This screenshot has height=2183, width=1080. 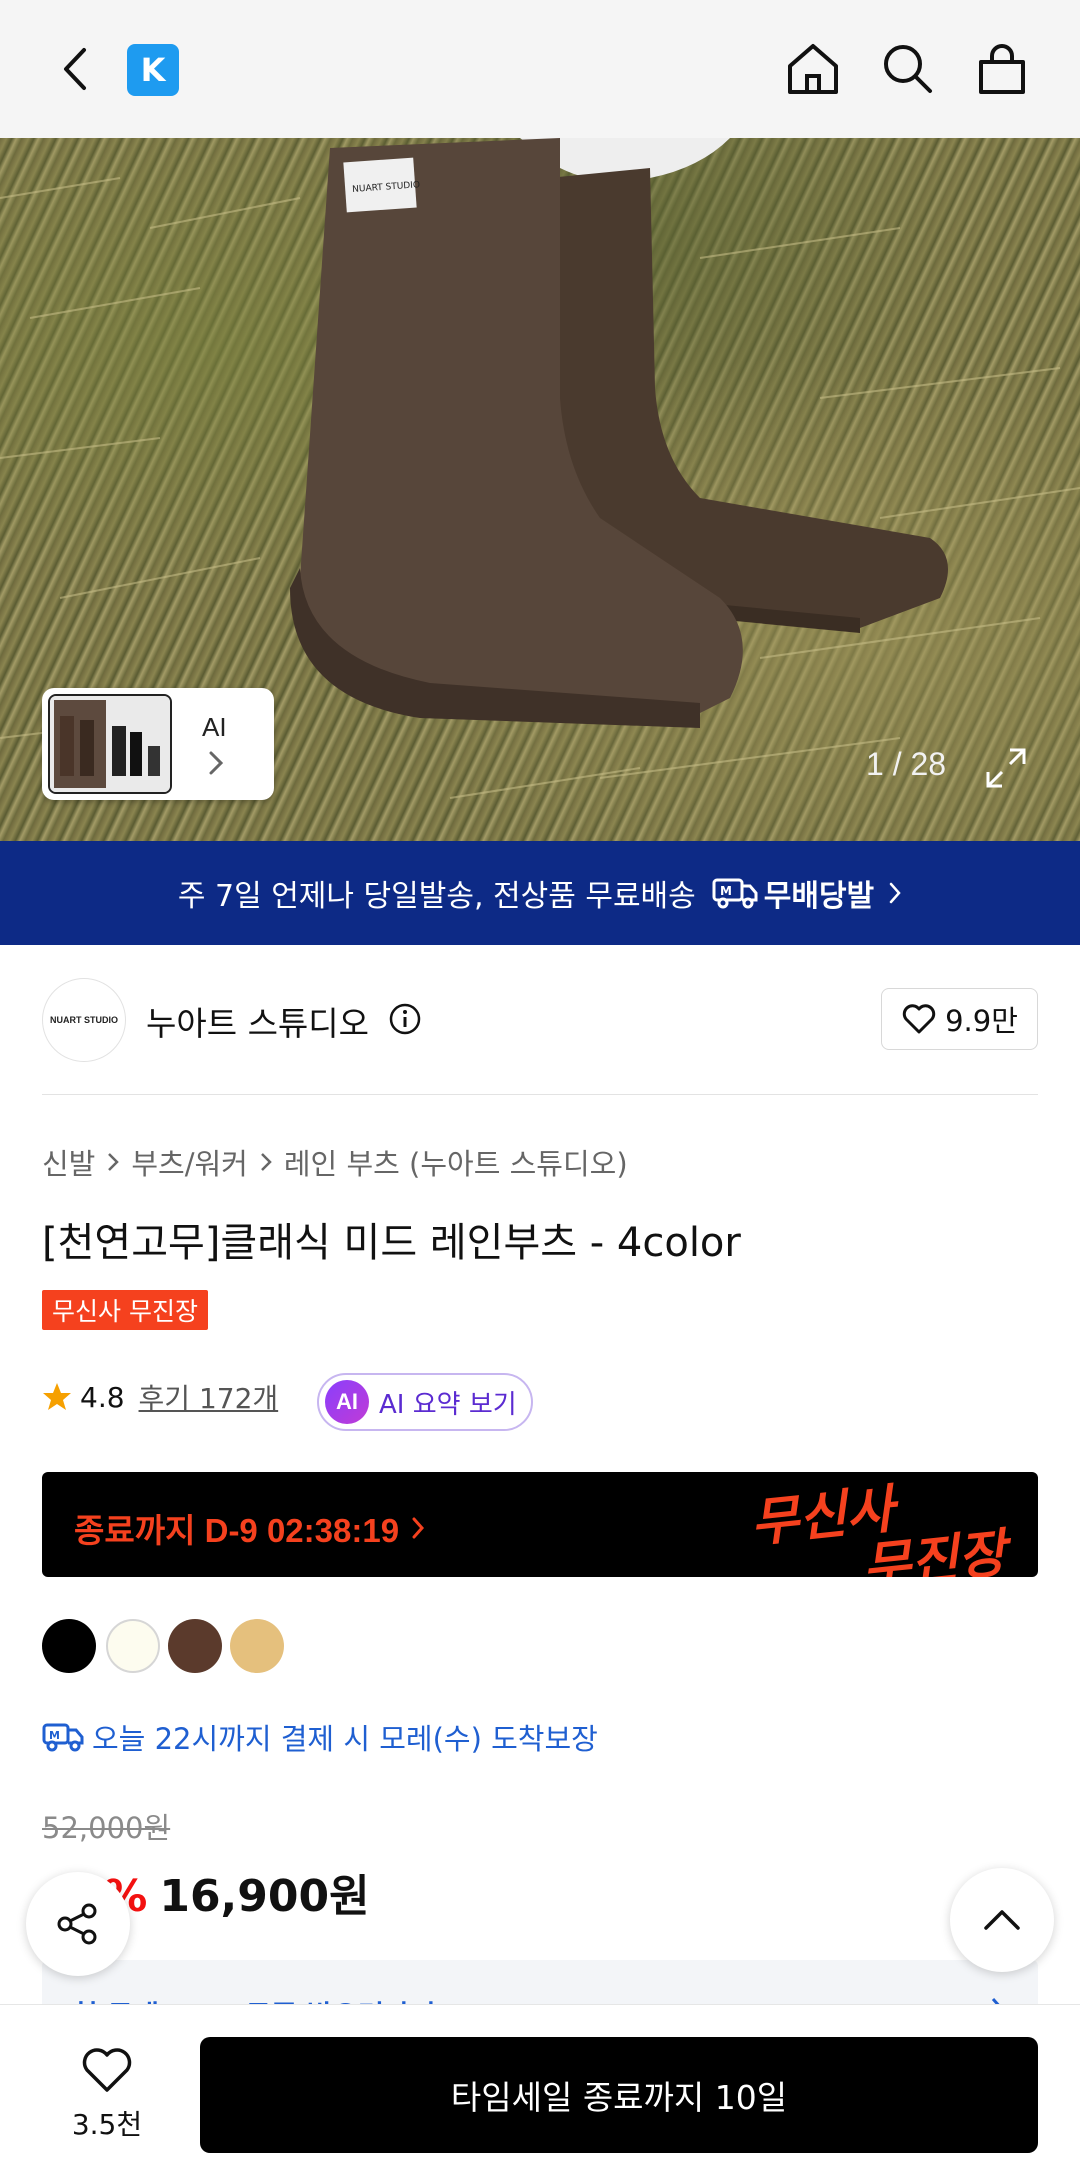 I want to click on event-logo: 무신사 무진장, so click(x=890, y=1526).